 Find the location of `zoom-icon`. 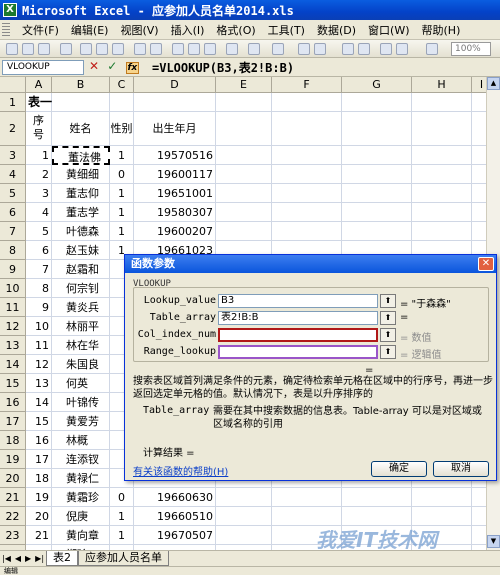

zoom-icon is located at coordinates (432, 49).